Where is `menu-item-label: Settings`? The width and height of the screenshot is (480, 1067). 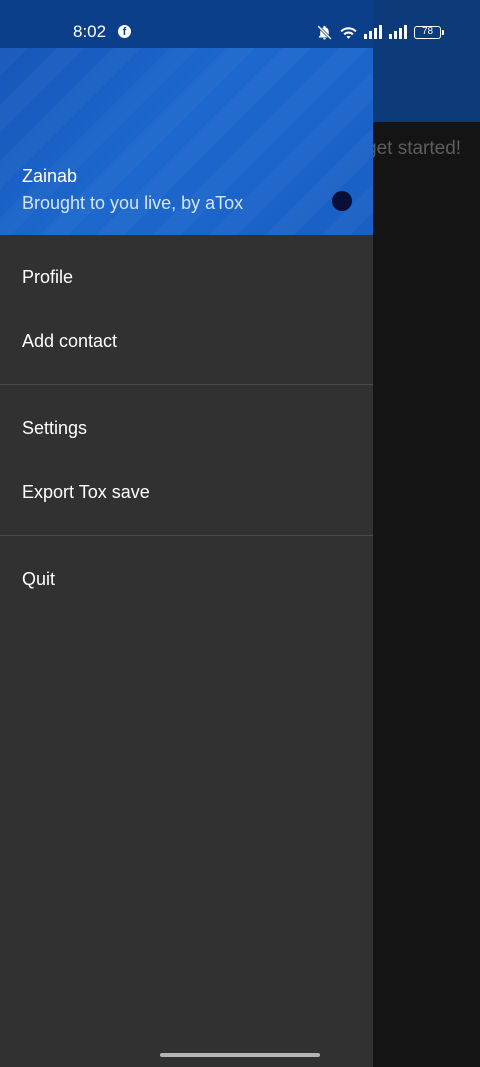 menu-item-label: Settings is located at coordinates (55, 428).